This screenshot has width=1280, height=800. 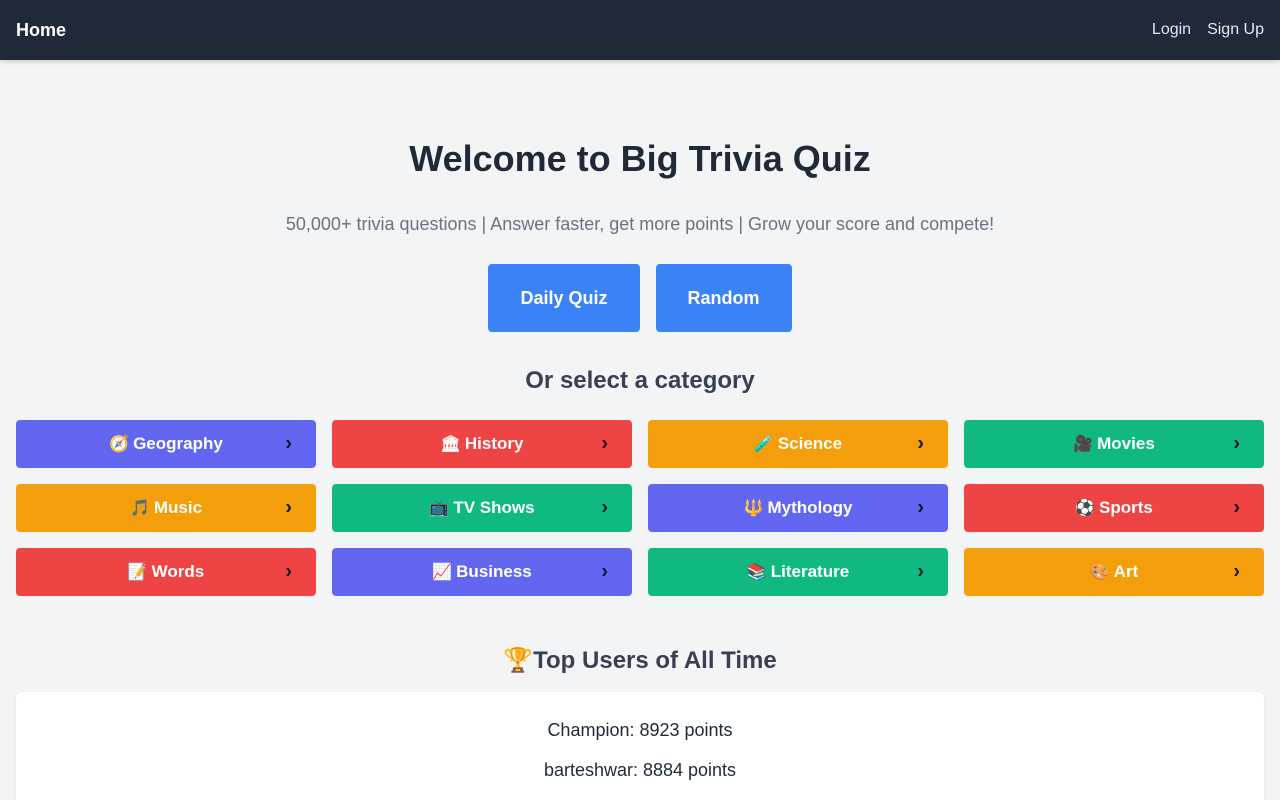 I want to click on leaderboard-entry: barteshwar: 8884 points, so click(x=640, y=770).